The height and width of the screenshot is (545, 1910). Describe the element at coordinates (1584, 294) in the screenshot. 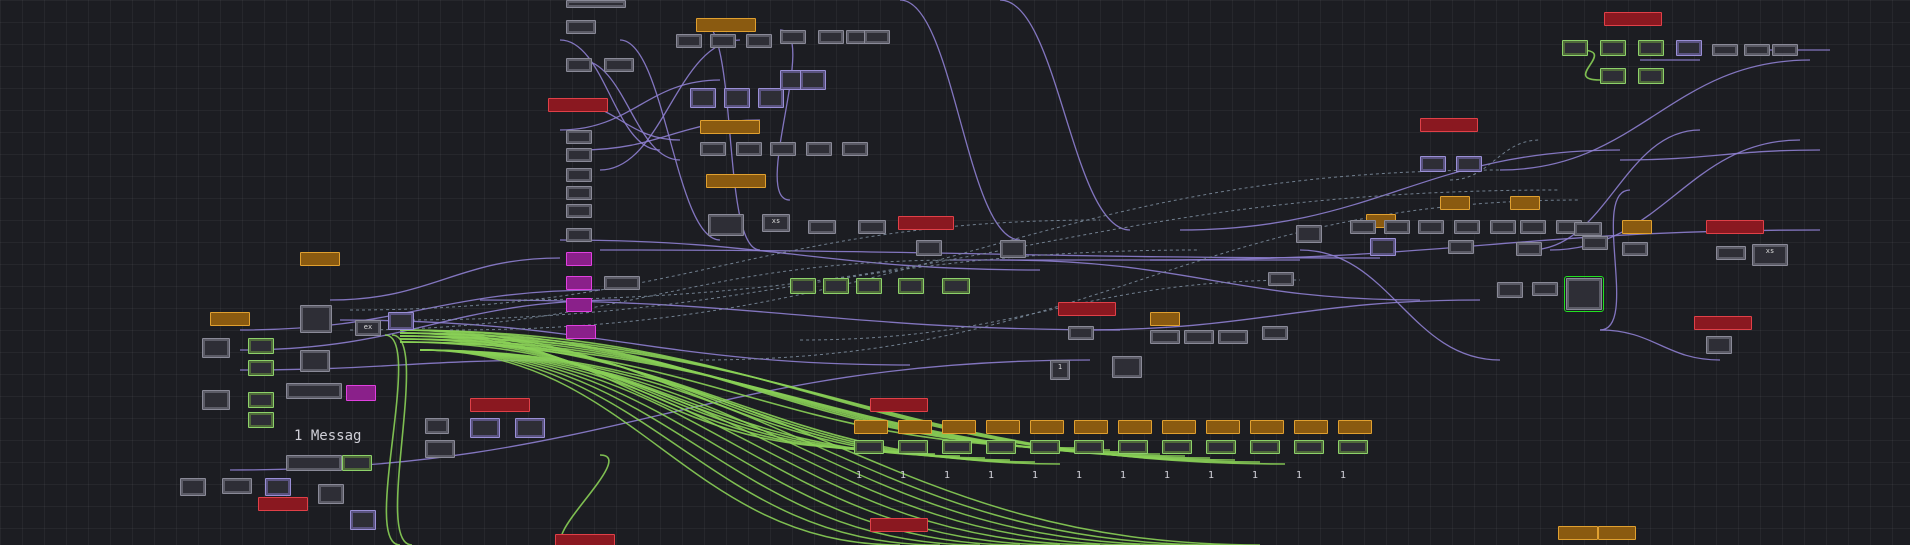

I see `selected-comp-node` at that location.